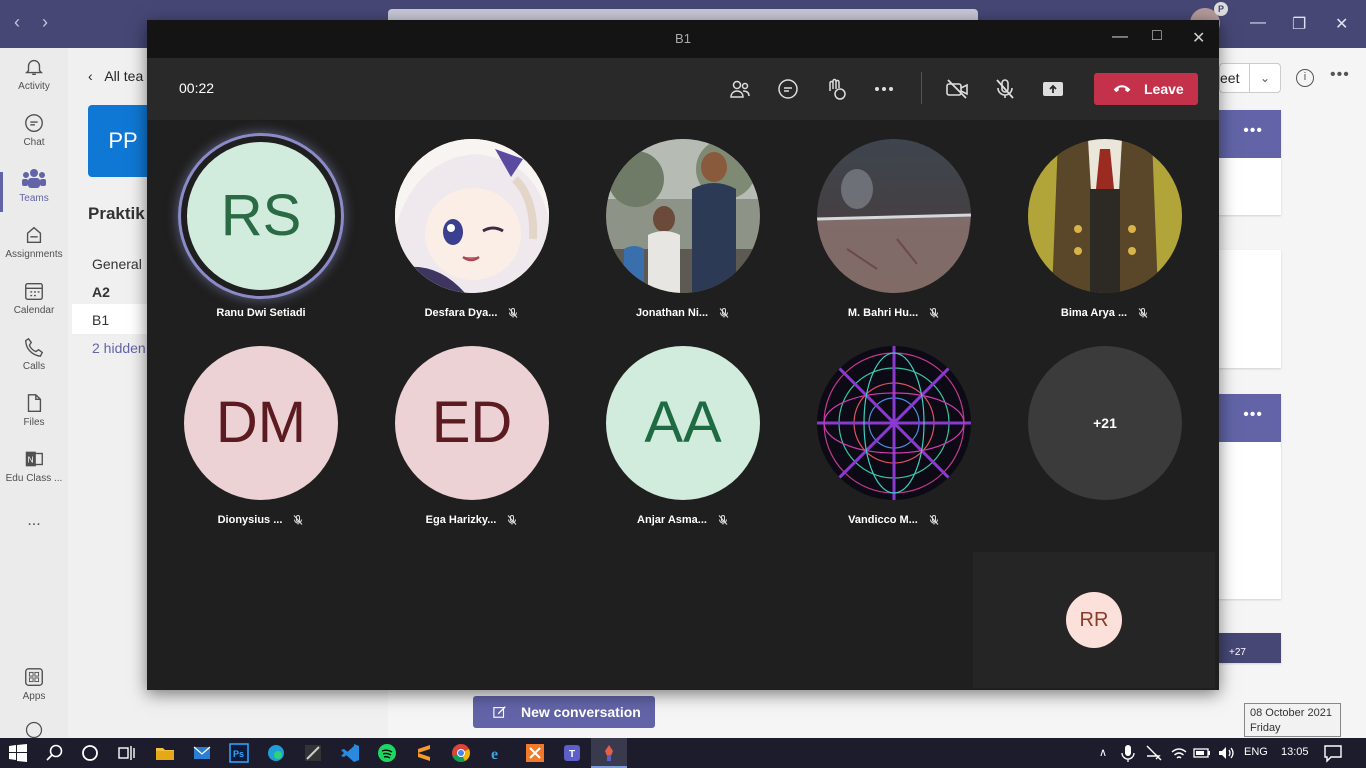  I want to click on participant-tile: RS Ranu Dwi Setiadi, so click(261, 228).